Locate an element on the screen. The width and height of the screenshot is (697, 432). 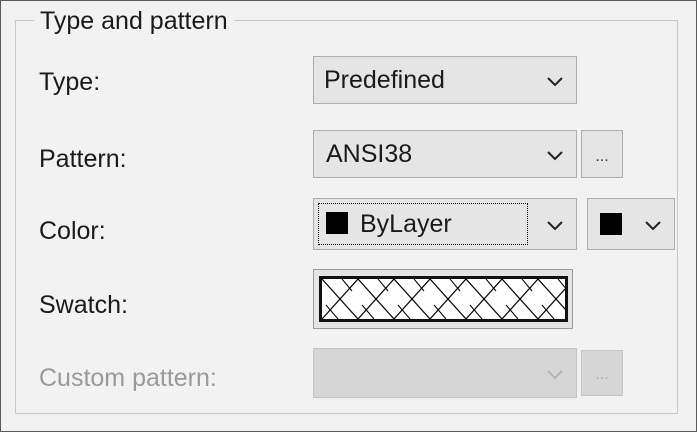
color-dropdown: ByLayer is located at coordinates (445, 224).